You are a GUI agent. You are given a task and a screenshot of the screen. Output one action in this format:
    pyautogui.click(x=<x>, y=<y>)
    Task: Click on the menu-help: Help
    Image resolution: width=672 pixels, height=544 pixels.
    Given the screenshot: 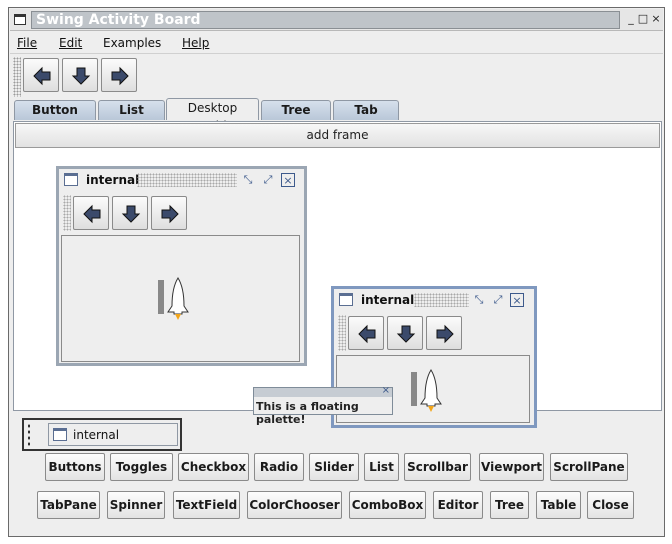 What is the action you would take?
    pyautogui.click(x=195, y=43)
    